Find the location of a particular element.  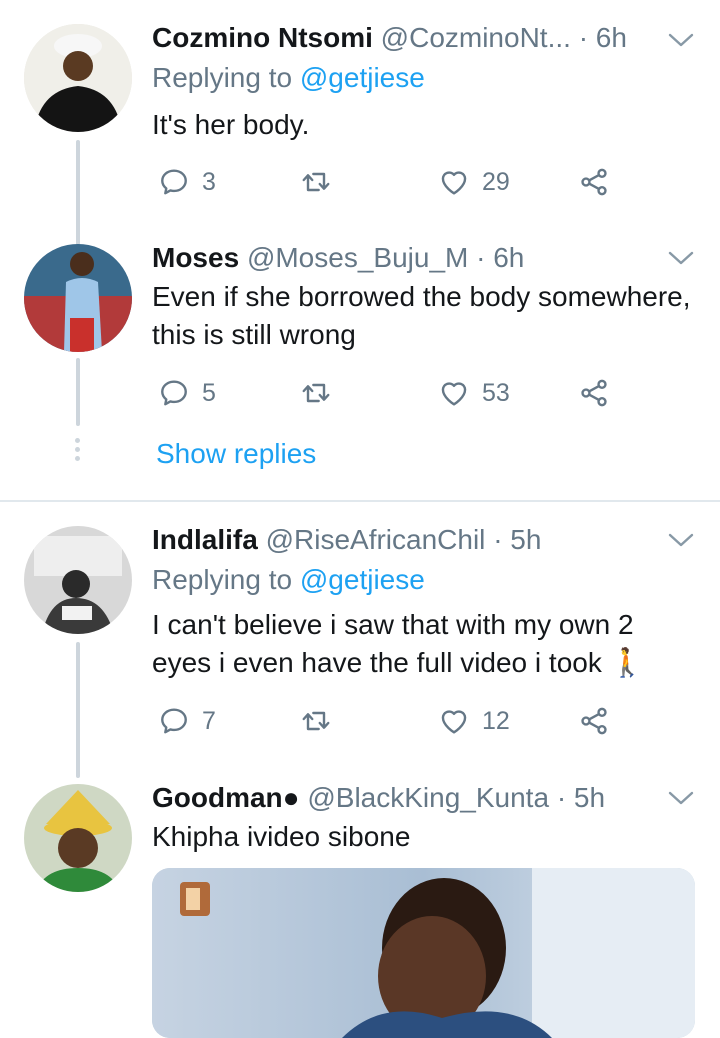

reply-button: 5 is located at coordinates (187, 393).